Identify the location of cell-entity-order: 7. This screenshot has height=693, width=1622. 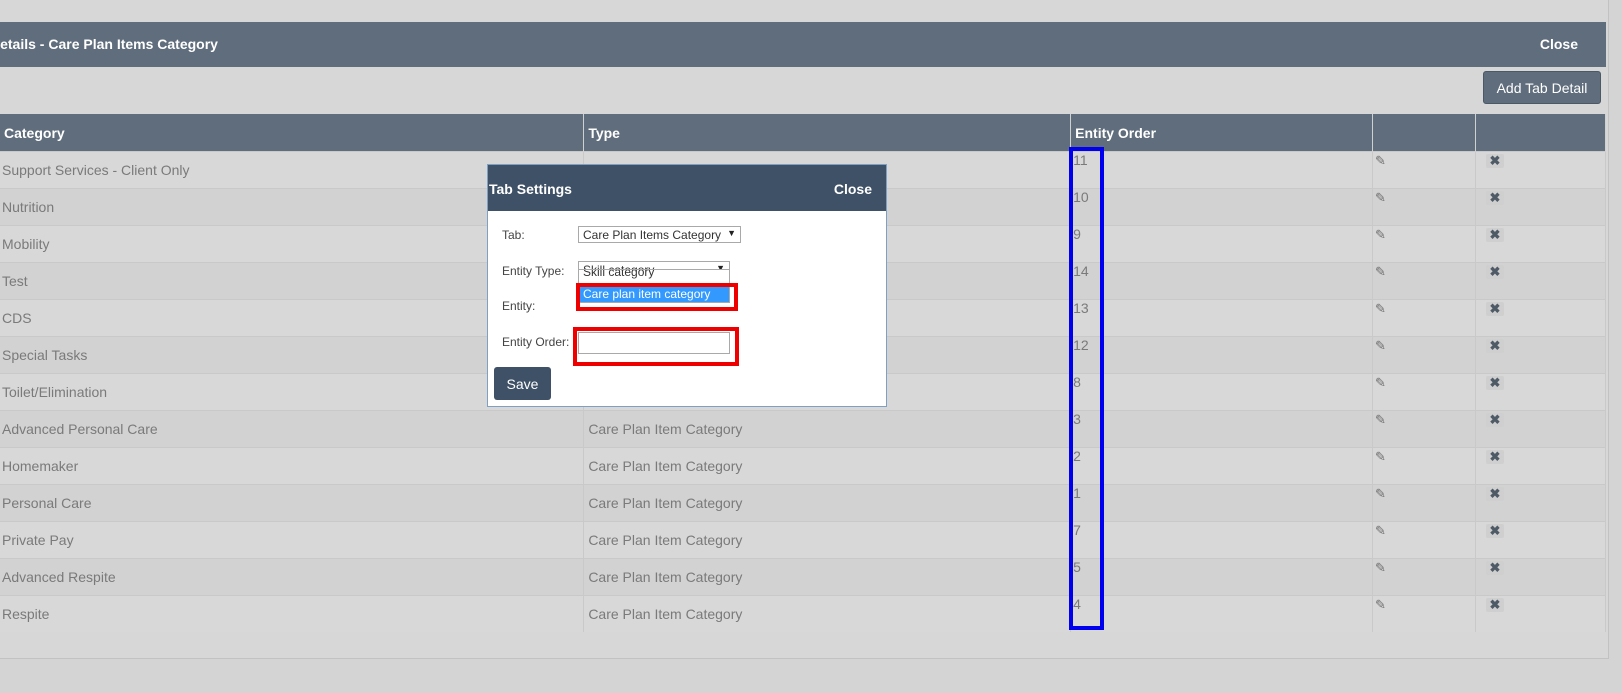
(1222, 540).